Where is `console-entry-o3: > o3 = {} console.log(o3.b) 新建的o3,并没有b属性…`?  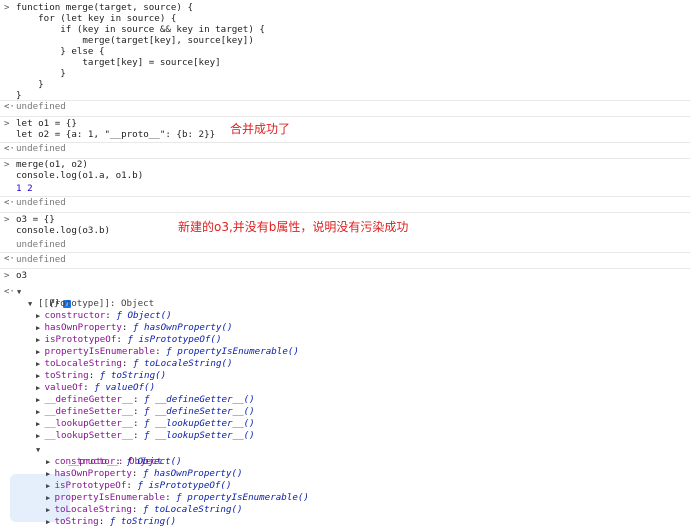
console-entry-o3: > o3 = {} console.log(o3.b) 新建的o3,并没有b属性… is located at coordinates (345, 225).